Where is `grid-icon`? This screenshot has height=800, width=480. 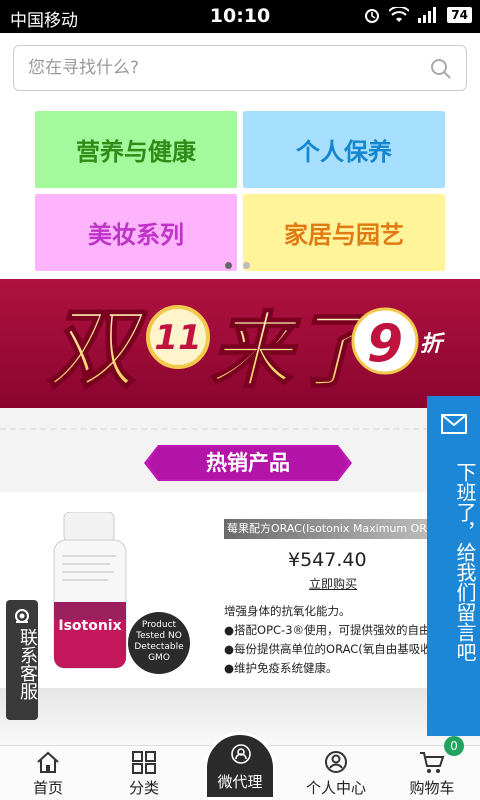 grid-icon is located at coordinates (144, 762).